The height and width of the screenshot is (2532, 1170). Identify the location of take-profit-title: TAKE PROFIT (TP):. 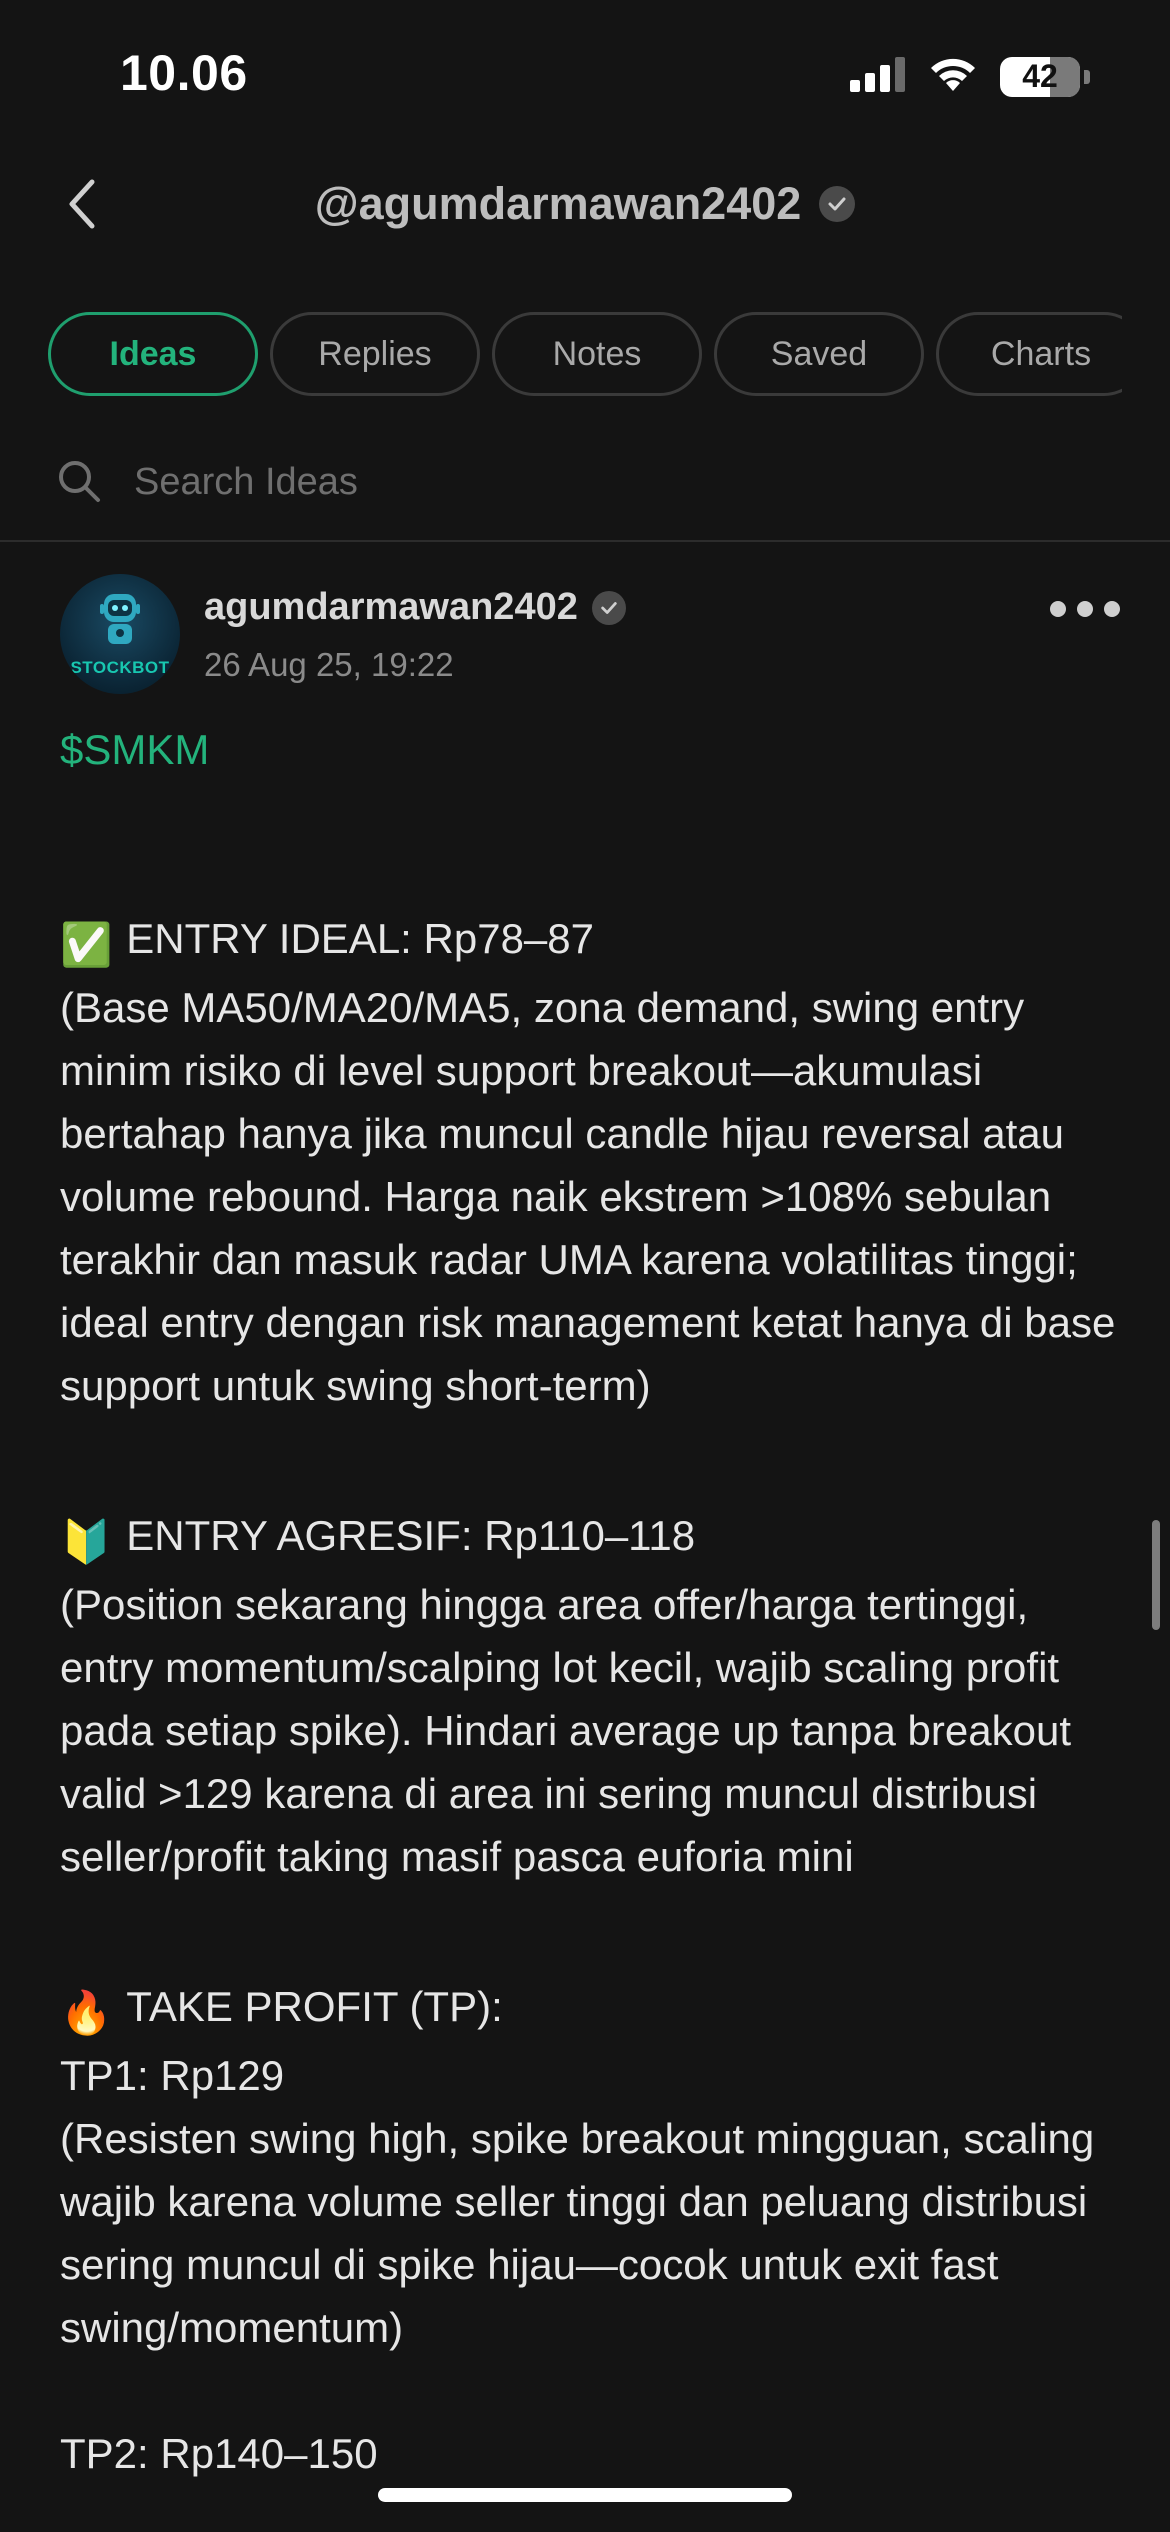
(314, 2006).